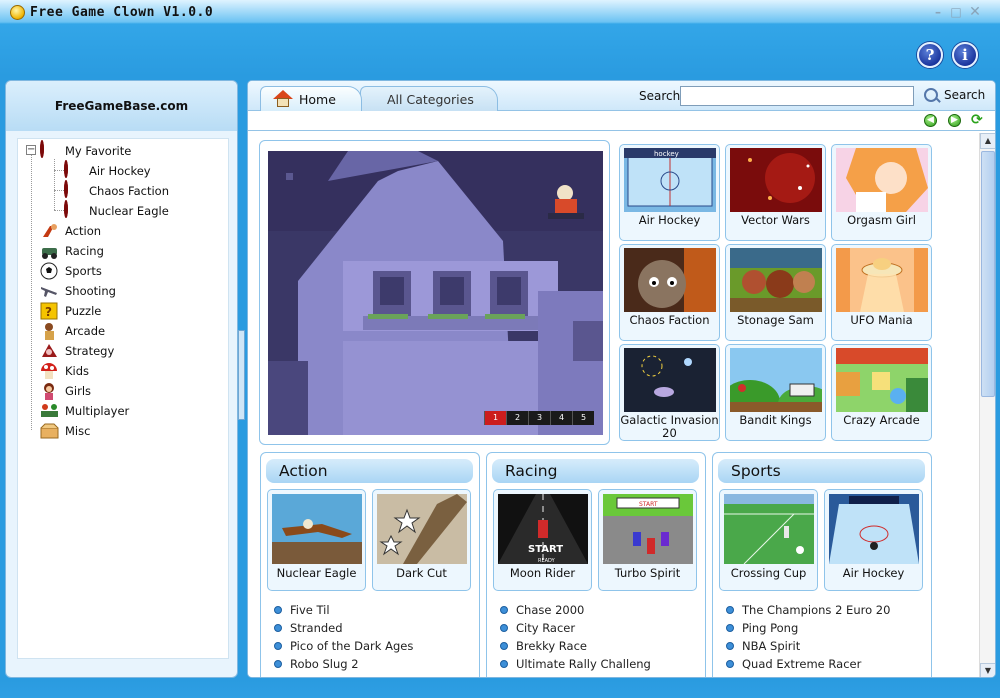 The width and height of the screenshot is (1000, 698). What do you see at coordinates (500, 38) in the screenshot?
I see `title-bar: Free Game Clown V1.0.0 – □ ✕ ? i` at bounding box center [500, 38].